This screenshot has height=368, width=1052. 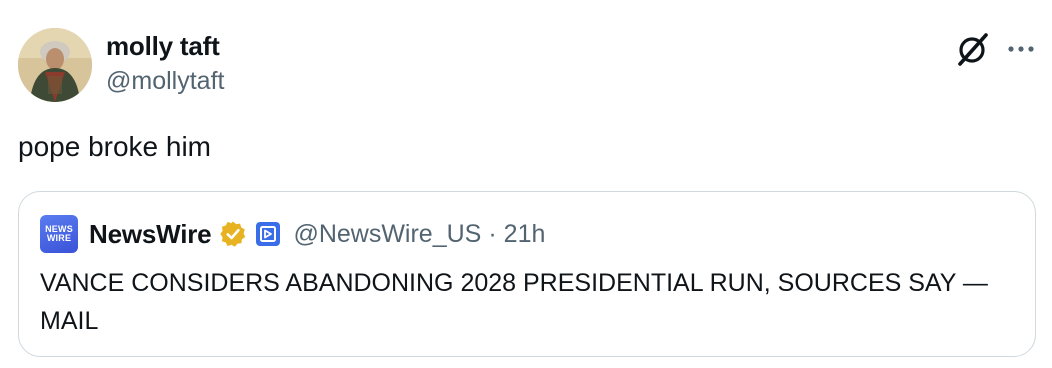 What do you see at coordinates (1022, 49) in the screenshot?
I see `more-horizontal-icon` at bounding box center [1022, 49].